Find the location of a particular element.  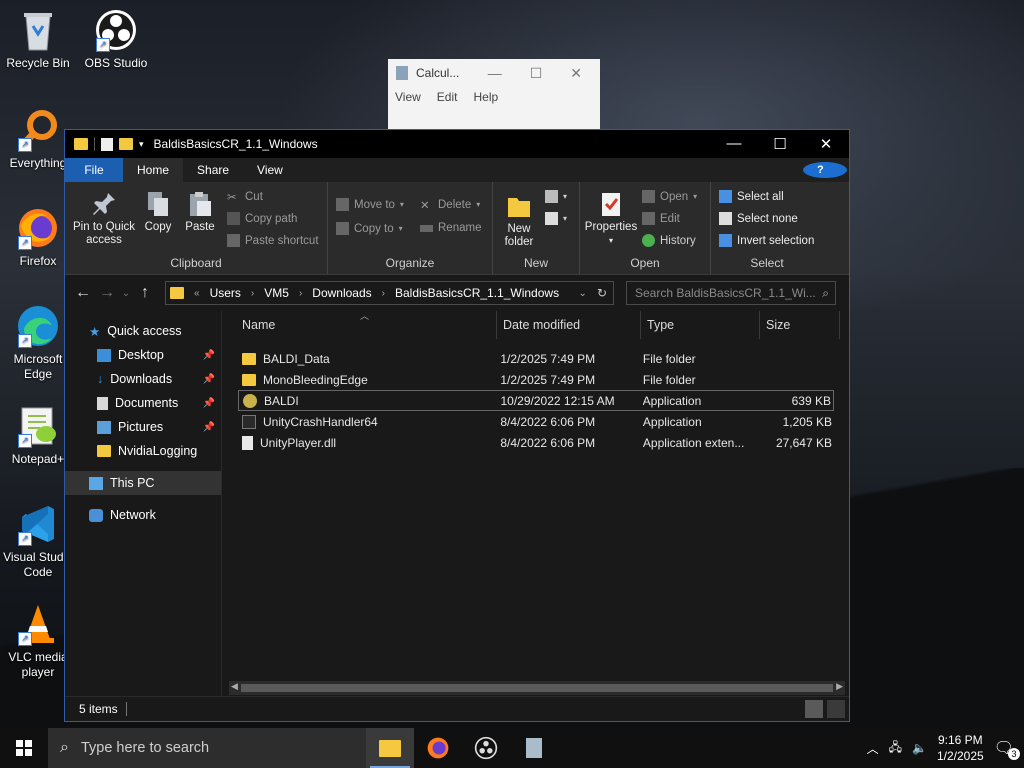

breadcrumb-users: Users is located at coordinates (225, 293).